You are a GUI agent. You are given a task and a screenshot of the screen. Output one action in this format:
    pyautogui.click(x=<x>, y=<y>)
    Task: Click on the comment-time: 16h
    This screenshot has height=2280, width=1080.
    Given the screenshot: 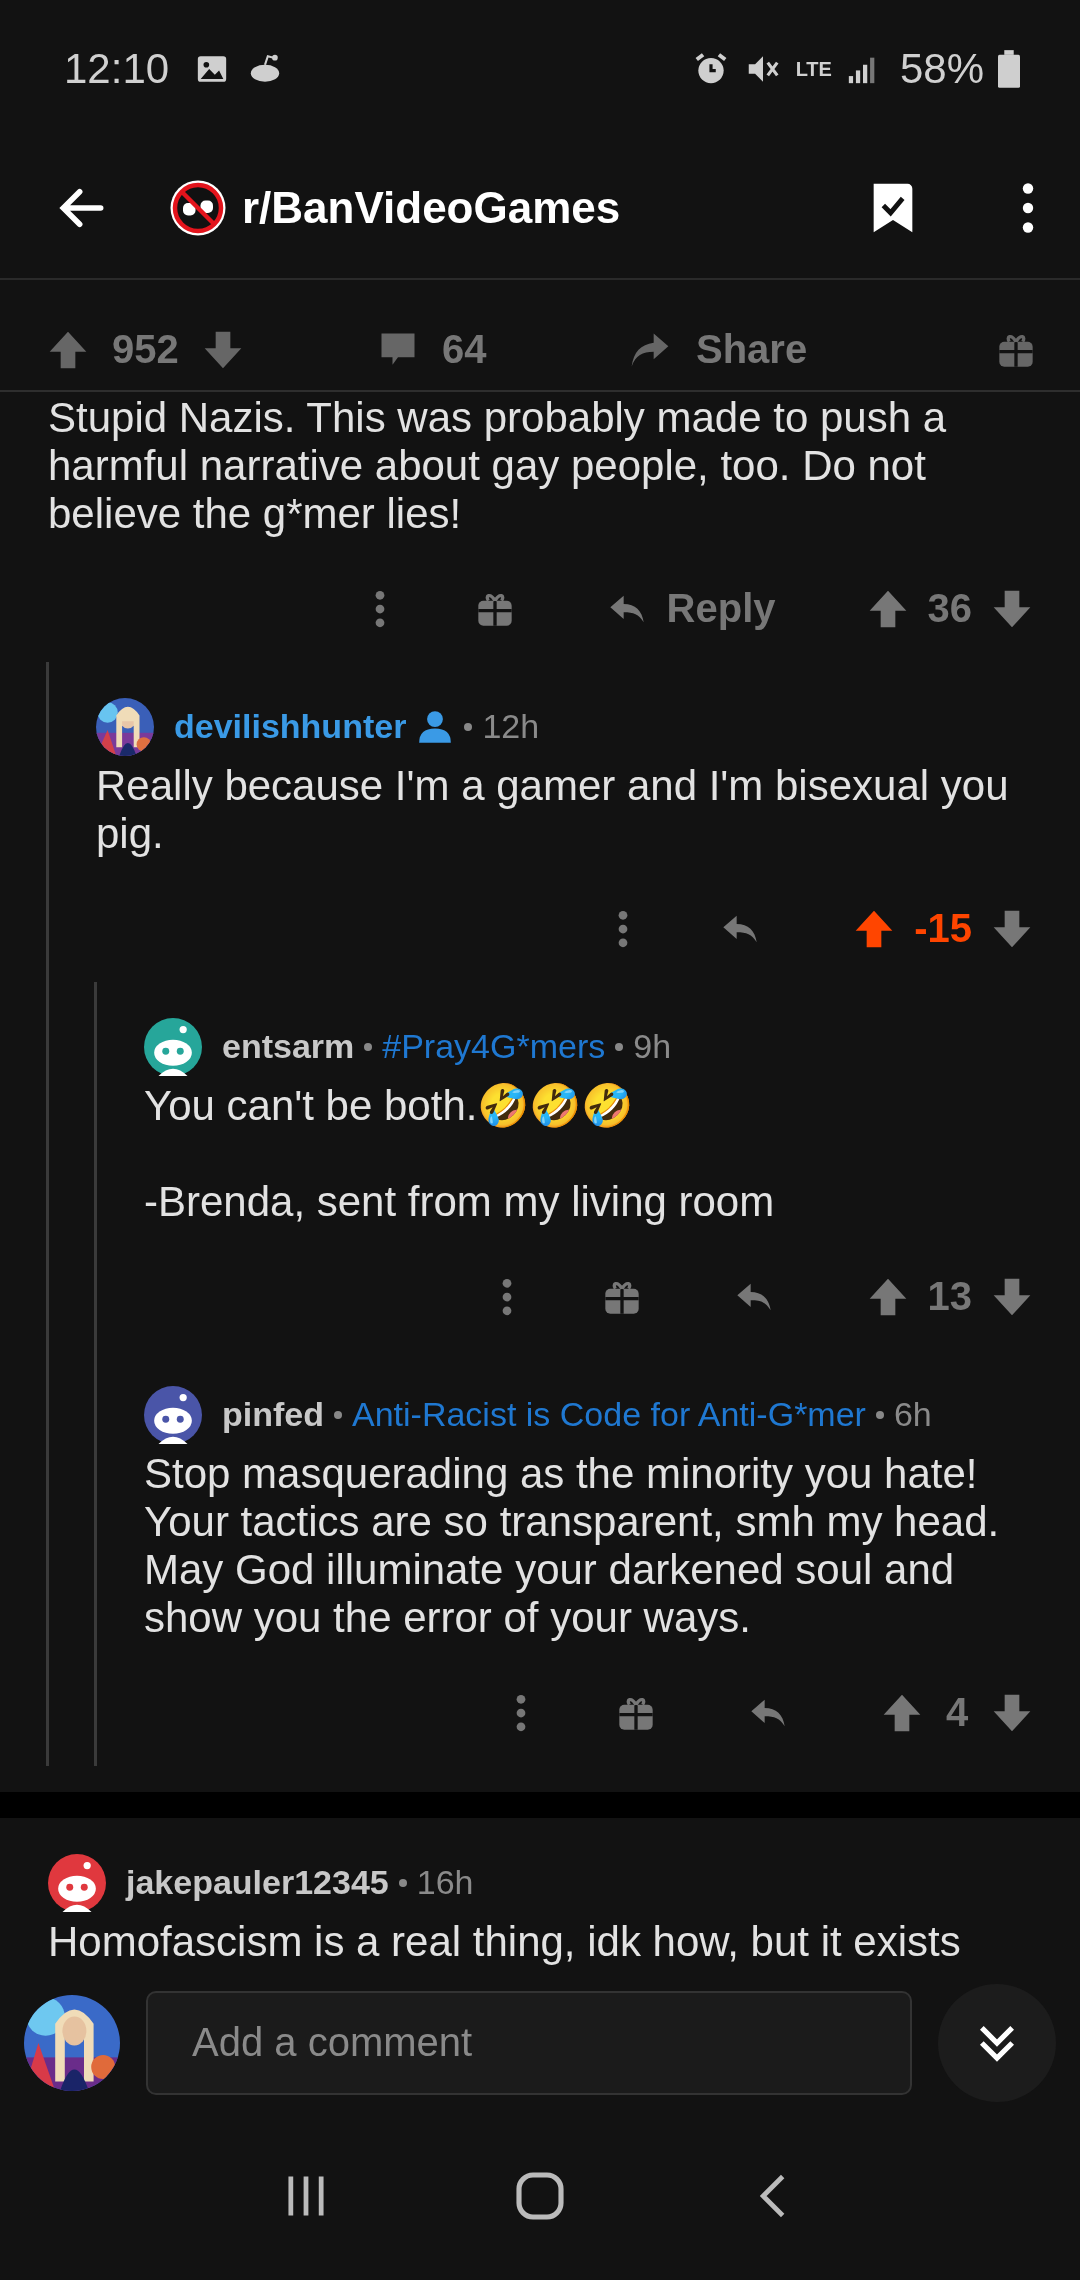 What is the action you would take?
    pyautogui.click(x=445, y=1883)
    